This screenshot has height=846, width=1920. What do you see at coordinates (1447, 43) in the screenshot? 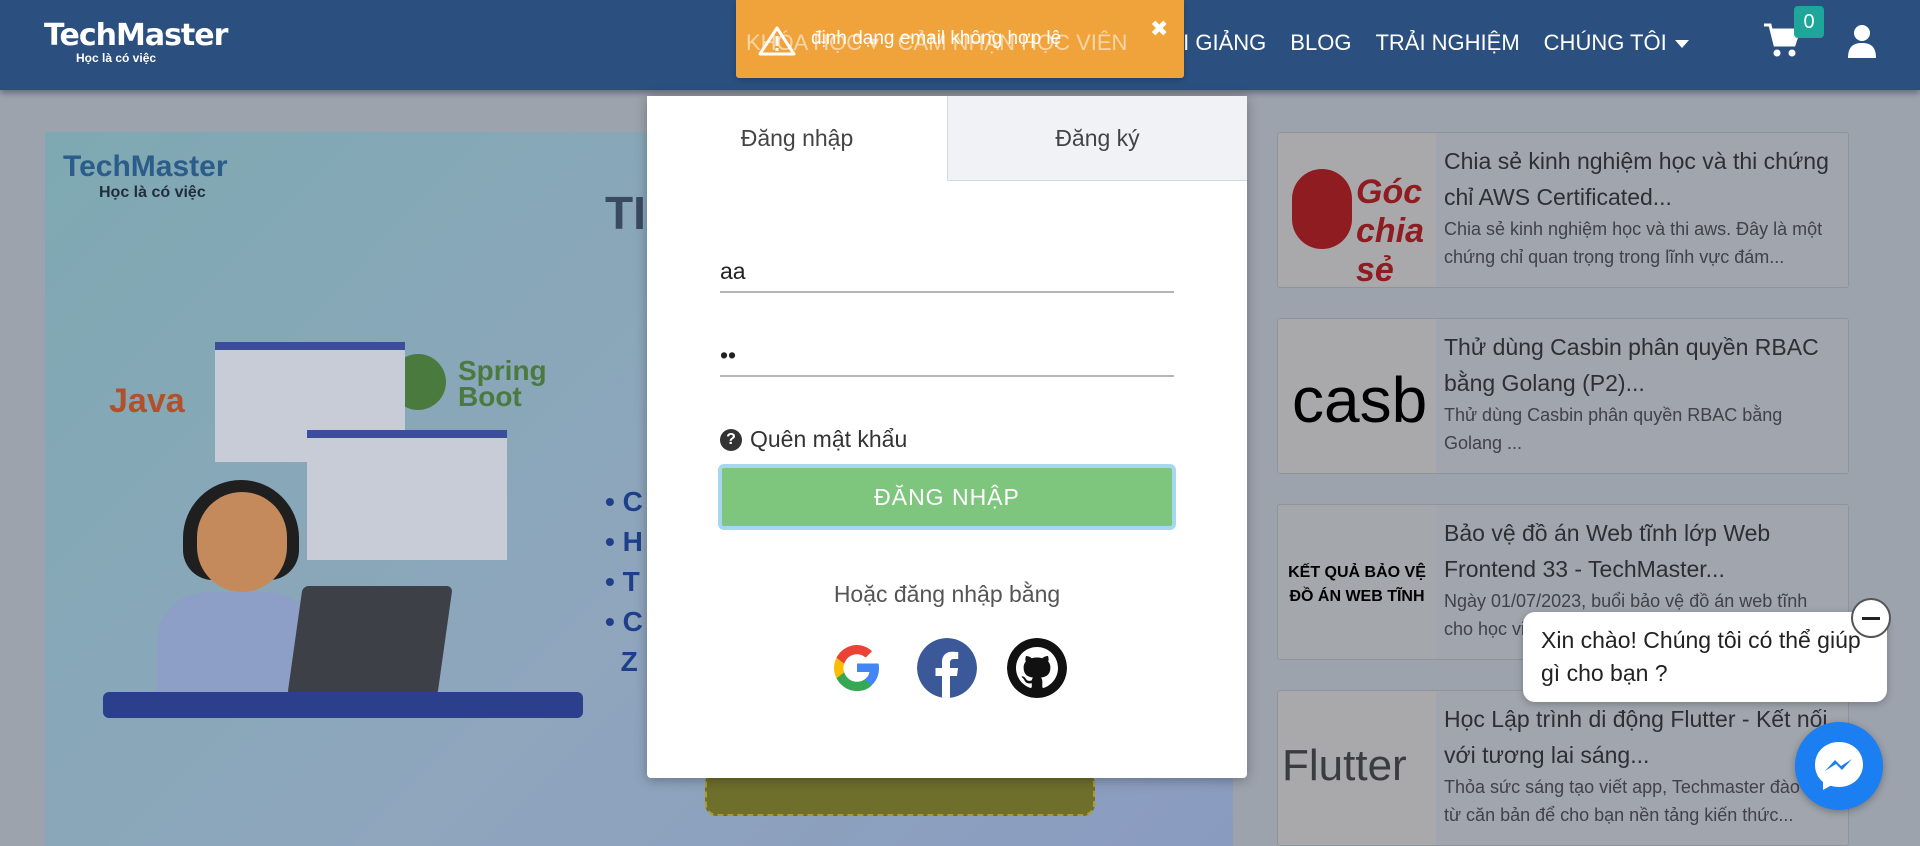
I see `nav-item-experience: TRẢI NGHIỆM` at bounding box center [1447, 43].